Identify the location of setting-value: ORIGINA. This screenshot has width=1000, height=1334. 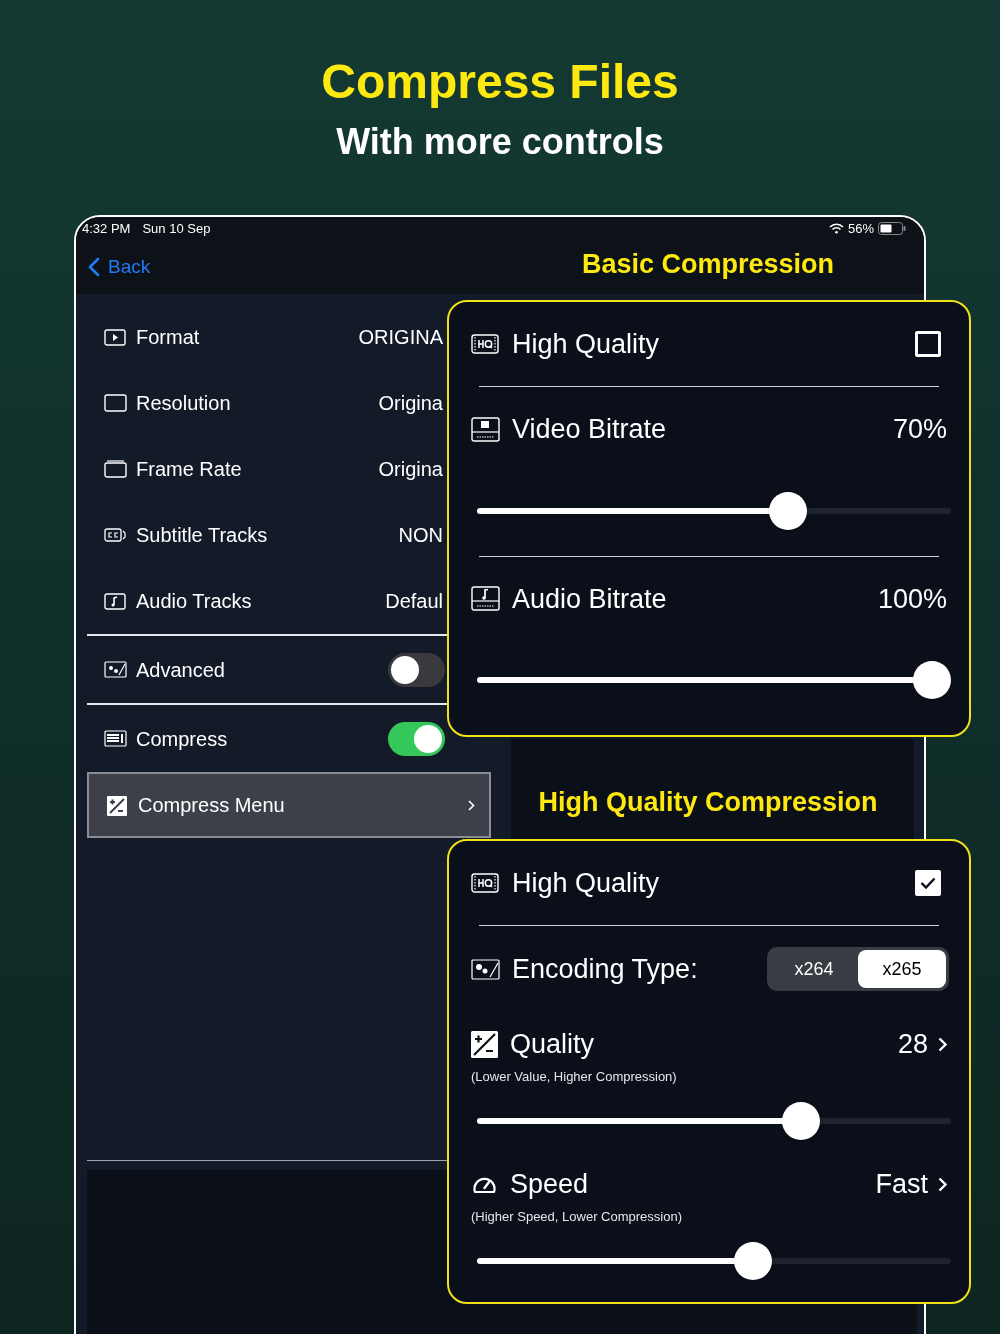
(400, 337).